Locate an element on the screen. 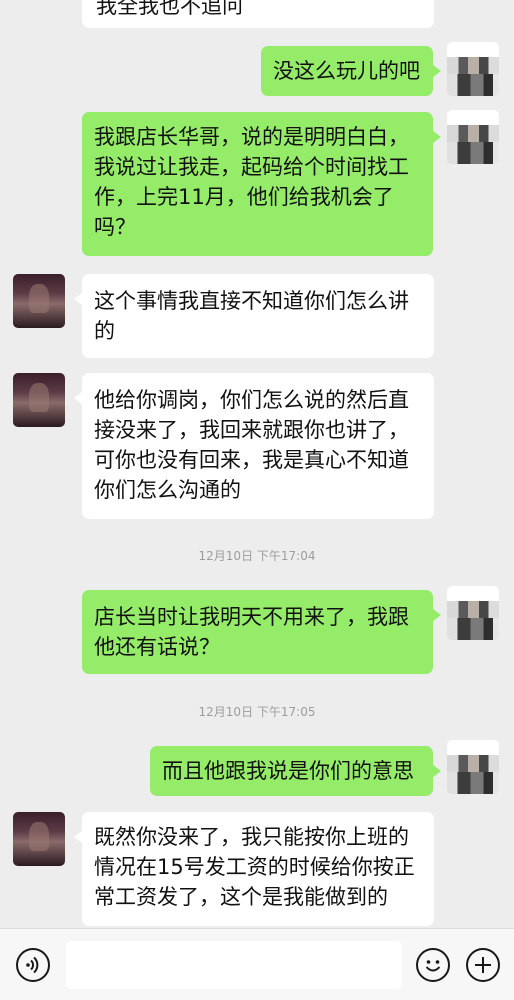 The image size is (514, 1000). message-text: 这个事情我直接不知道你们怎么讲的 is located at coordinates (251, 316).